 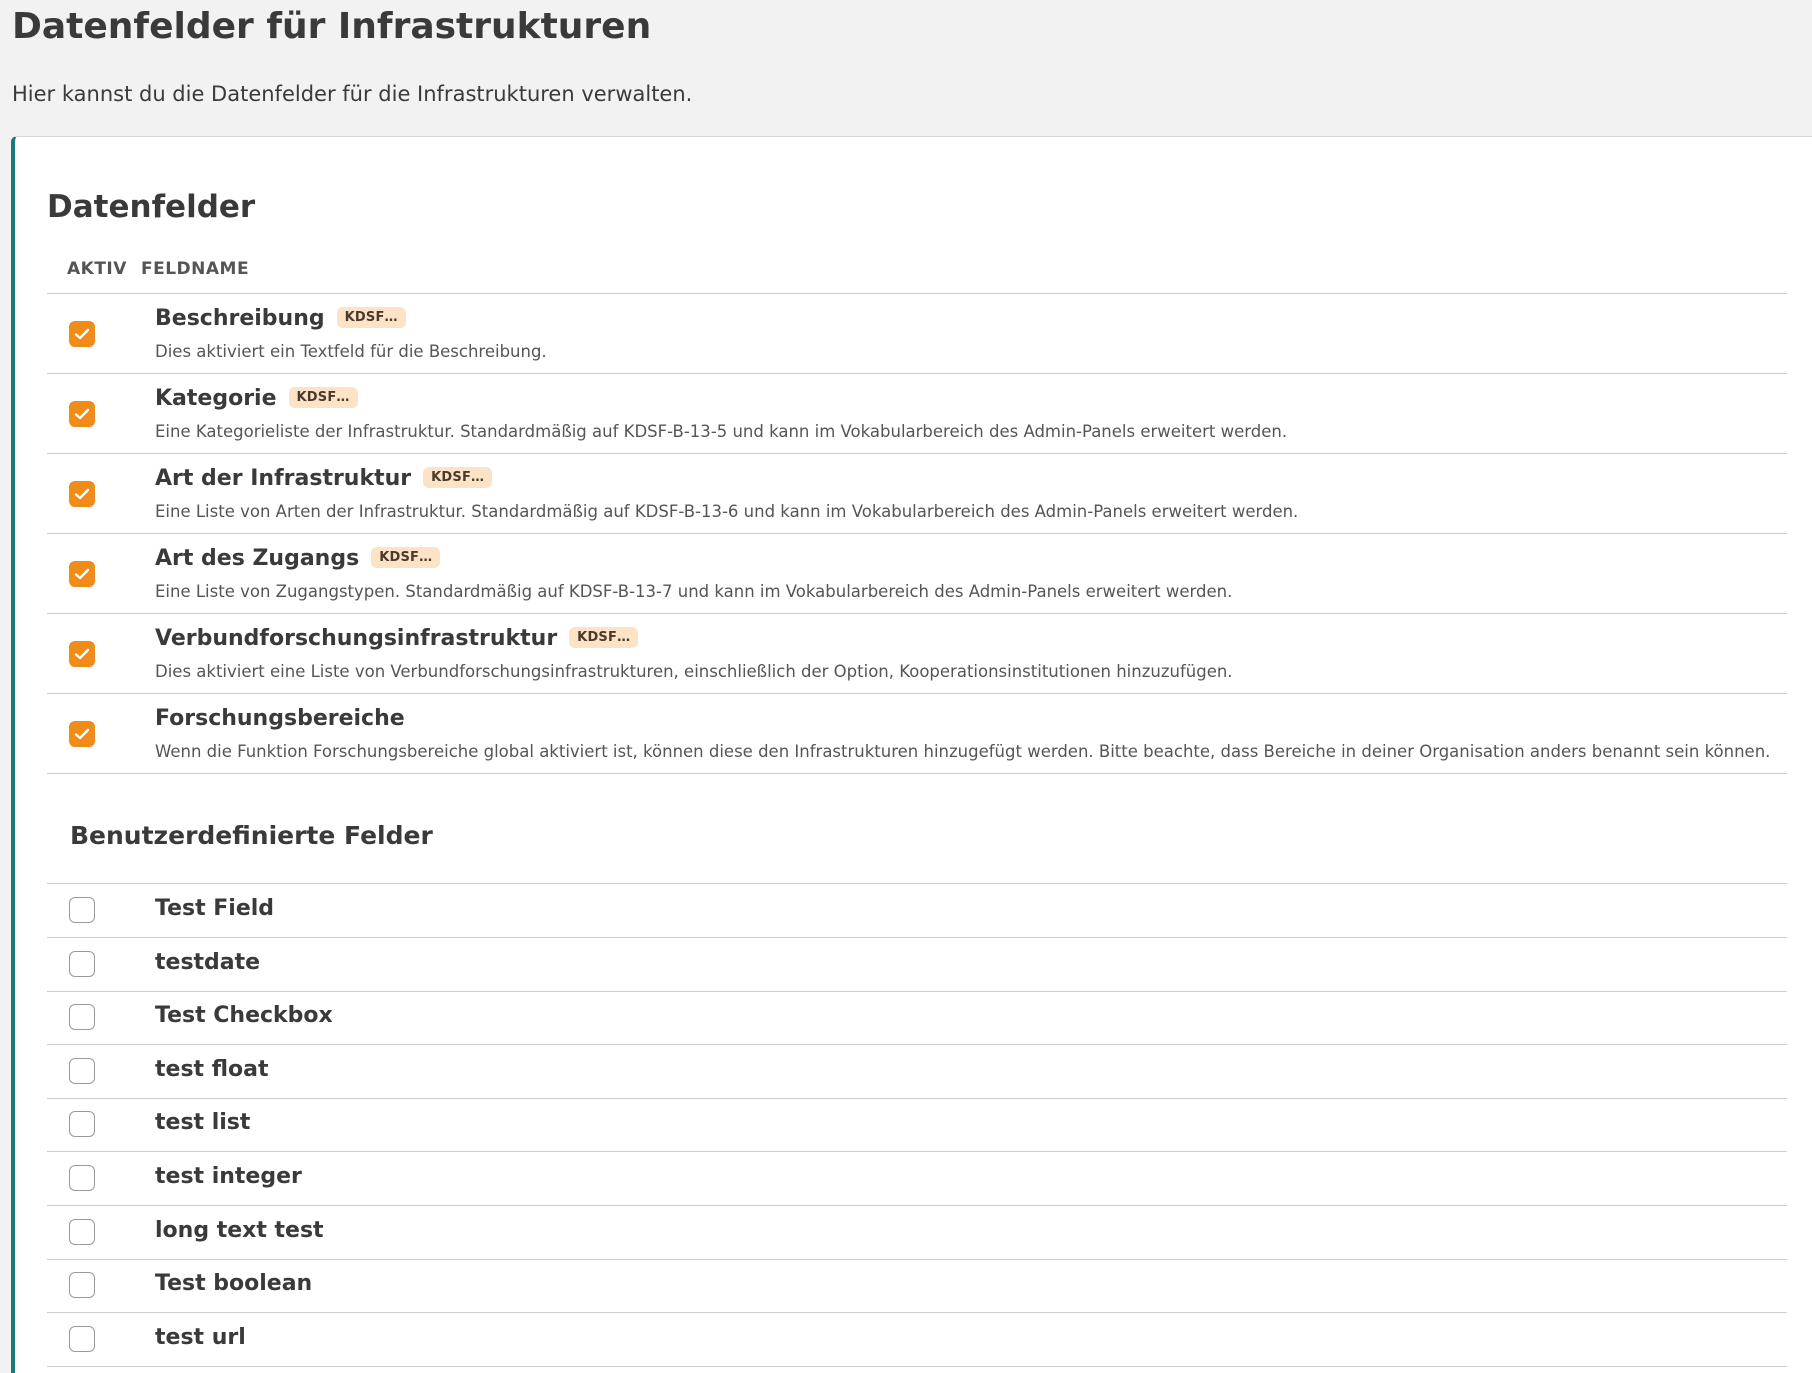 I want to click on field-name-label: Beschreibung, so click(x=240, y=318).